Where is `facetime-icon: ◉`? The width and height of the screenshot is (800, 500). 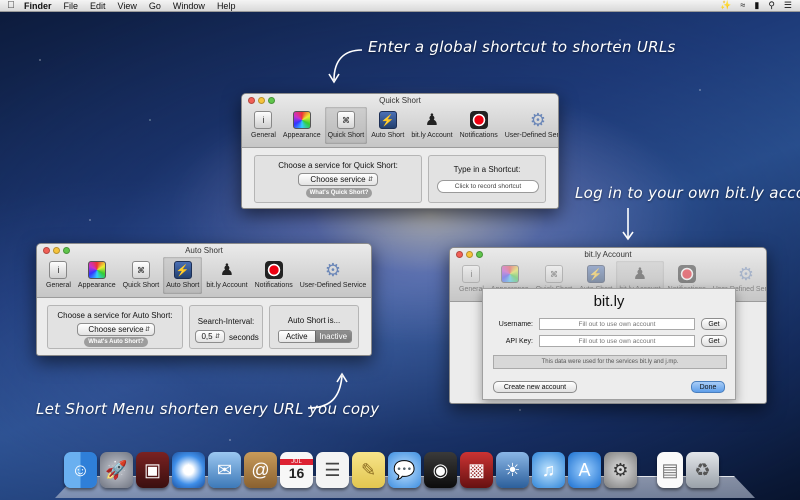 facetime-icon: ◉ is located at coordinates (440, 470).